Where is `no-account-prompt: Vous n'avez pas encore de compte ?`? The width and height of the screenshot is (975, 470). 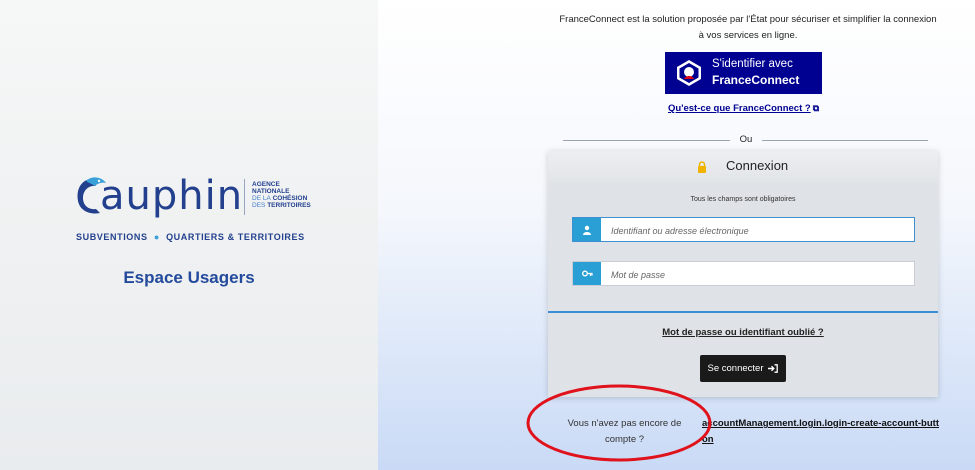
no-account-prompt: Vous n'avez pas encore de compte ? is located at coordinates (624, 431).